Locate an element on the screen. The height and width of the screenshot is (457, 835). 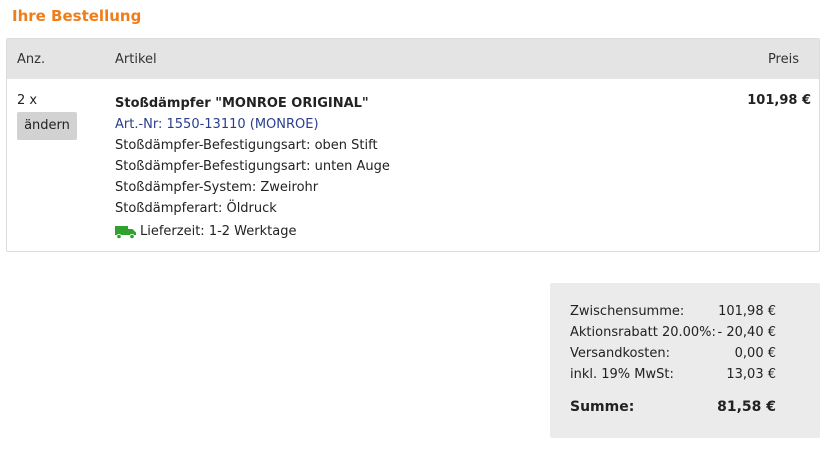
header-qty: Anz. is located at coordinates (31, 59).